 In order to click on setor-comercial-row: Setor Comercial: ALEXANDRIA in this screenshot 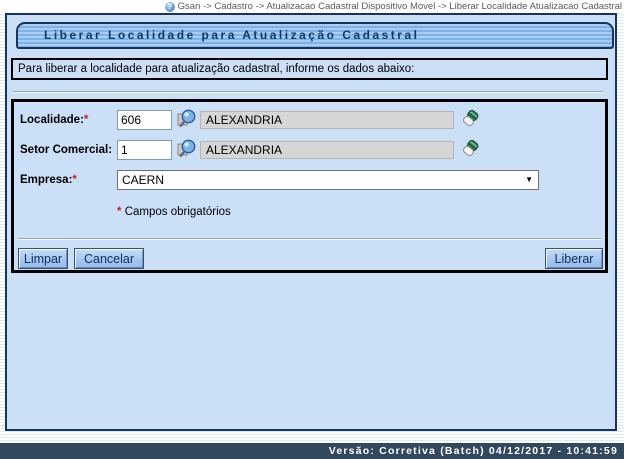, I will do `click(309, 150)`.